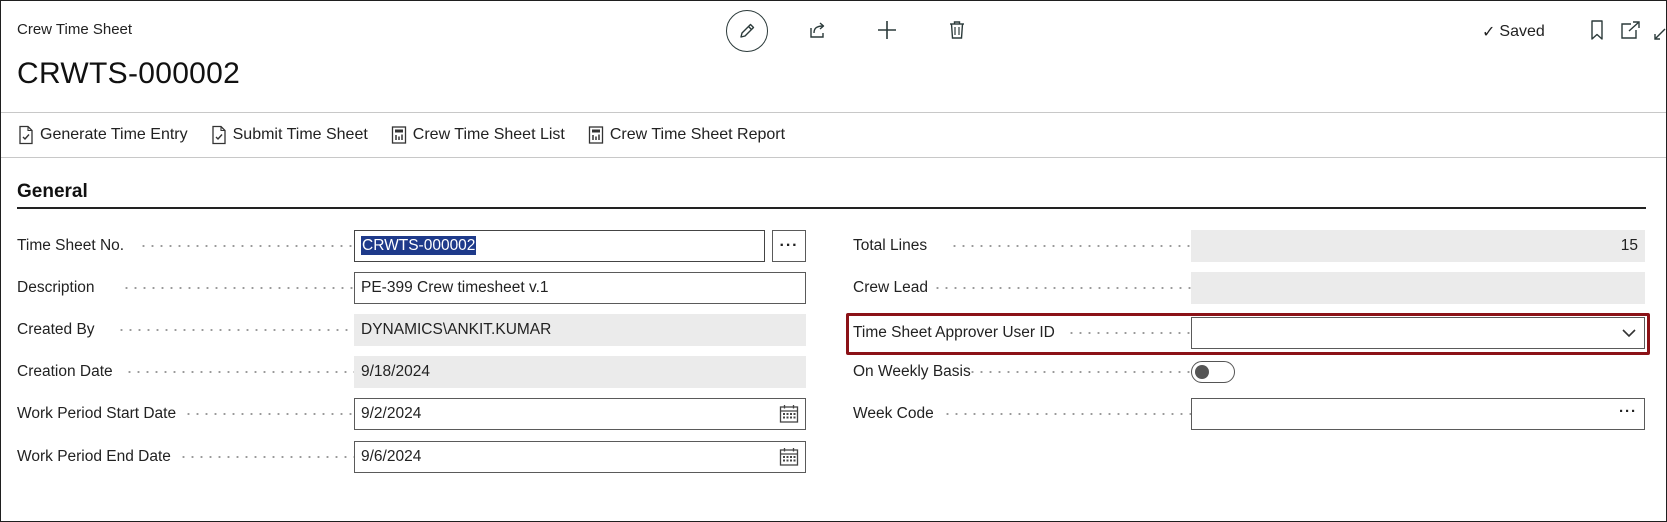  I want to click on bookmark-icon, so click(1597, 30).